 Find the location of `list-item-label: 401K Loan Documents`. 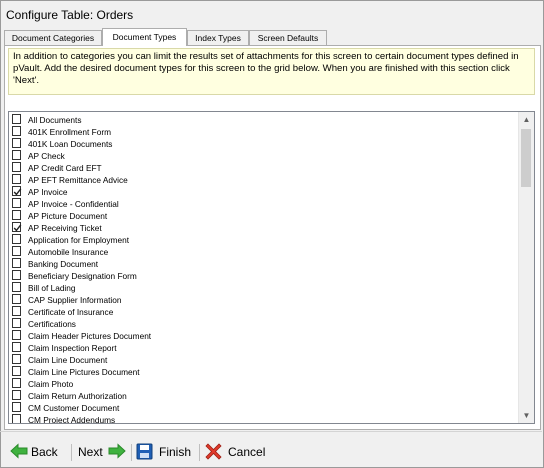

list-item-label: 401K Loan Documents is located at coordinates (70, 144).